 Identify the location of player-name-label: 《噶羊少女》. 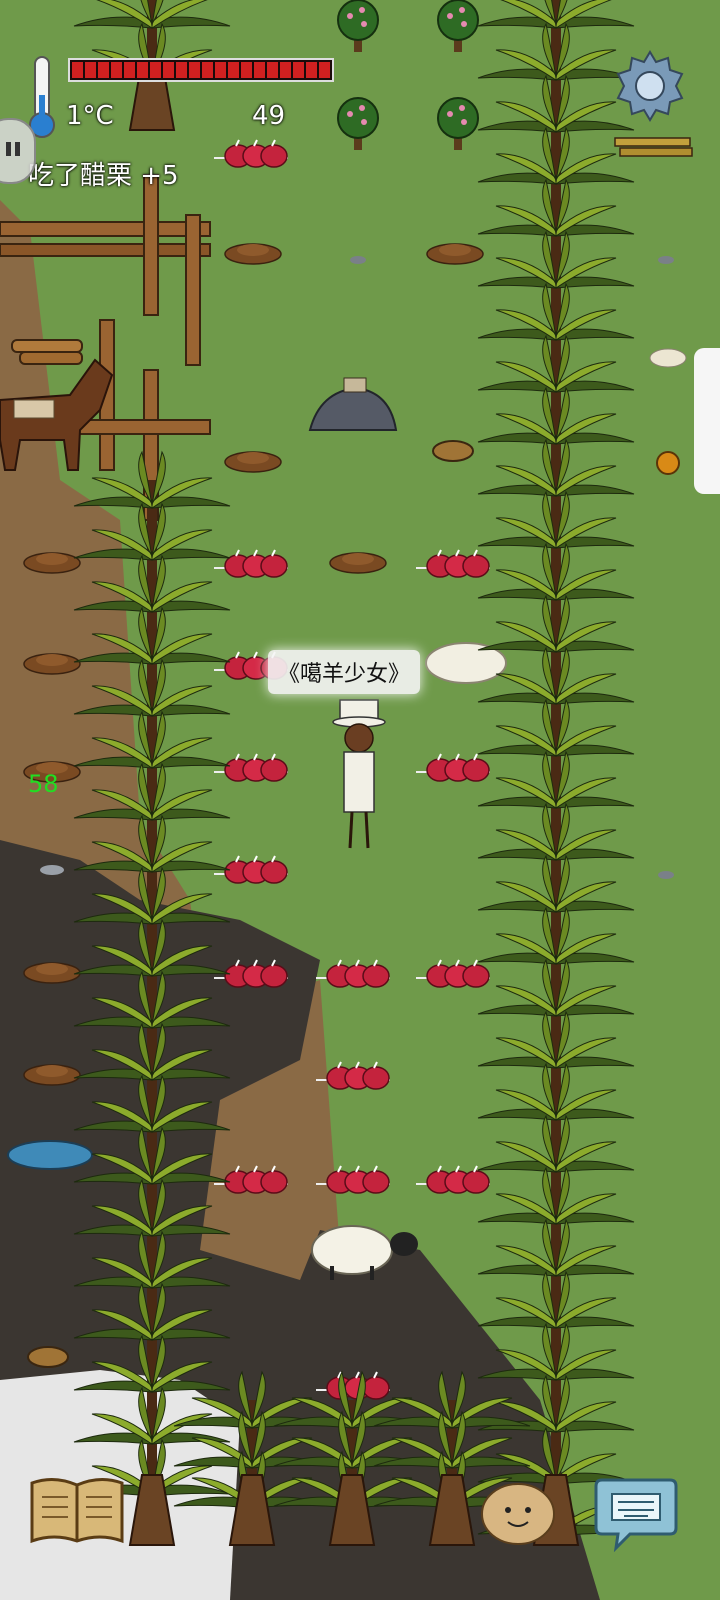
(344, 672).